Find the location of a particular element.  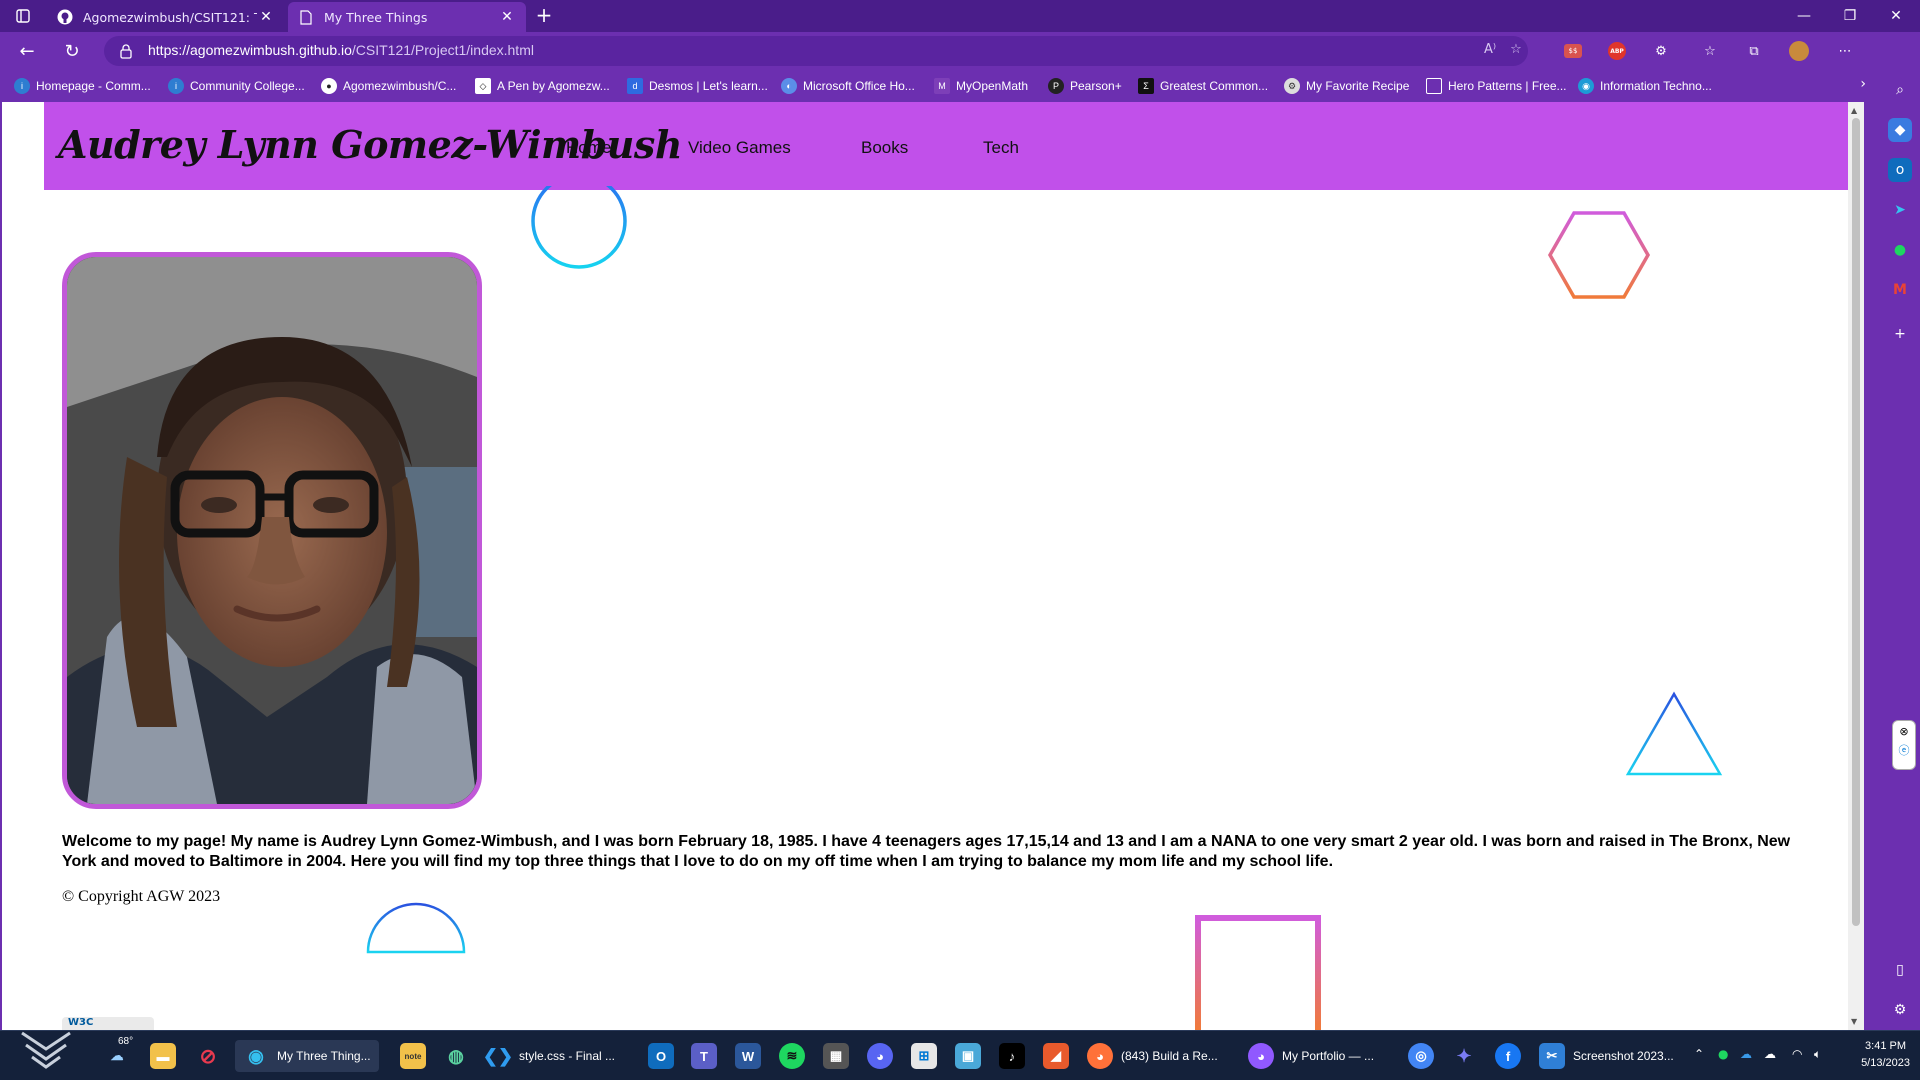

back-button: ← is located at coordinates (27, 51).